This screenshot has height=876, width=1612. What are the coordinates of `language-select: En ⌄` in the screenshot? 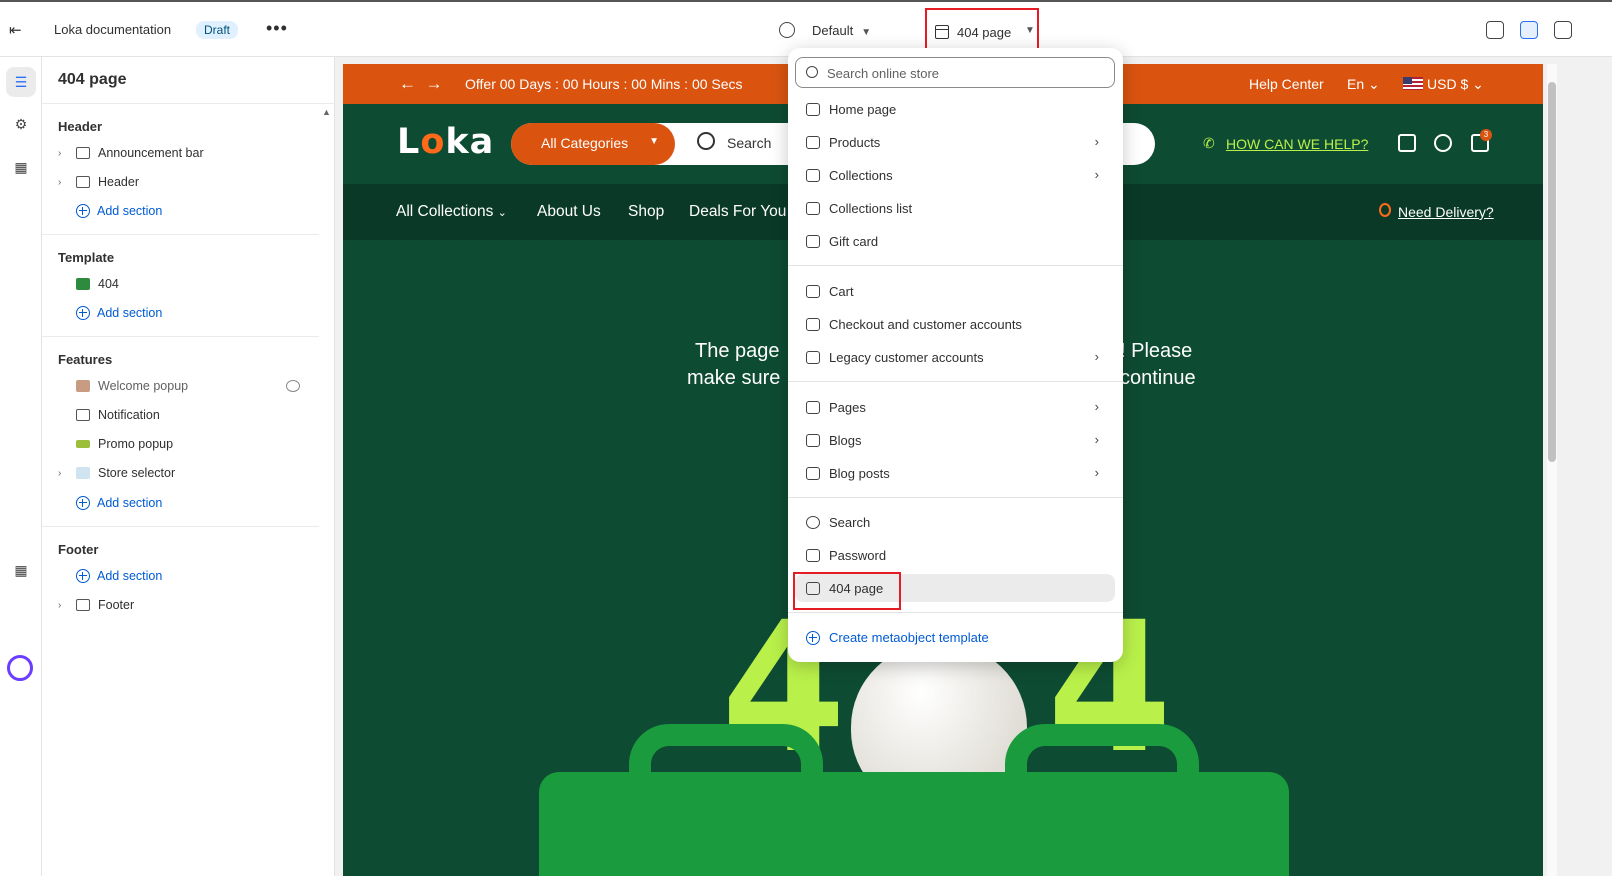 It's located at (1363, 84).